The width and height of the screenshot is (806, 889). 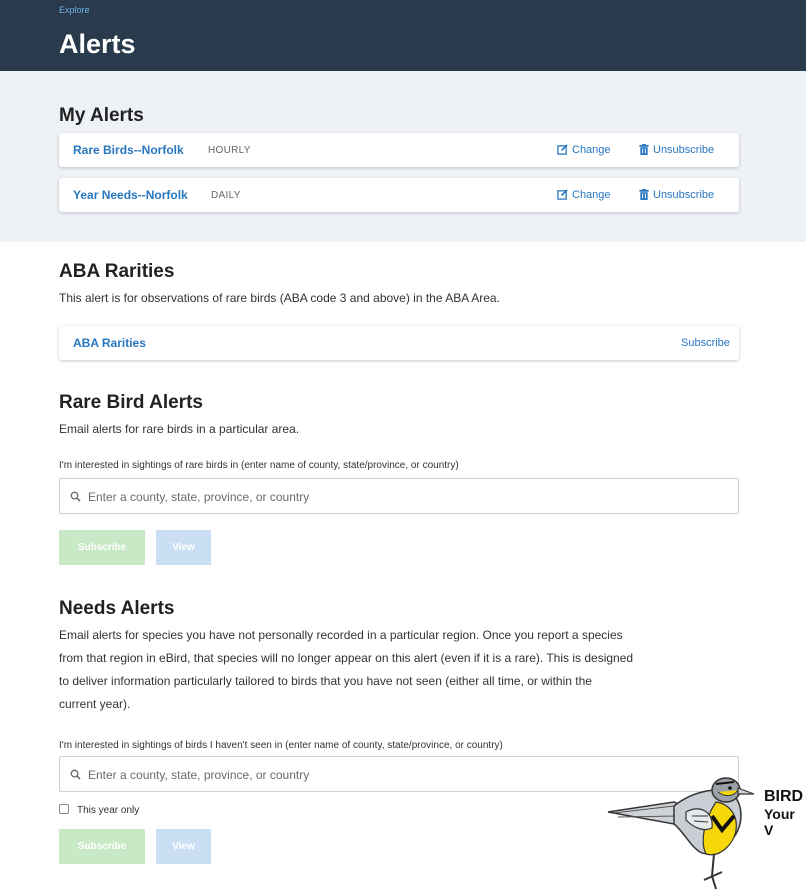 What do you see at coordinates (399, 343) in the screenshot?
I see `aba-rarities-card: ABA Rarities Subscribe` at bounding box center [399, 343].